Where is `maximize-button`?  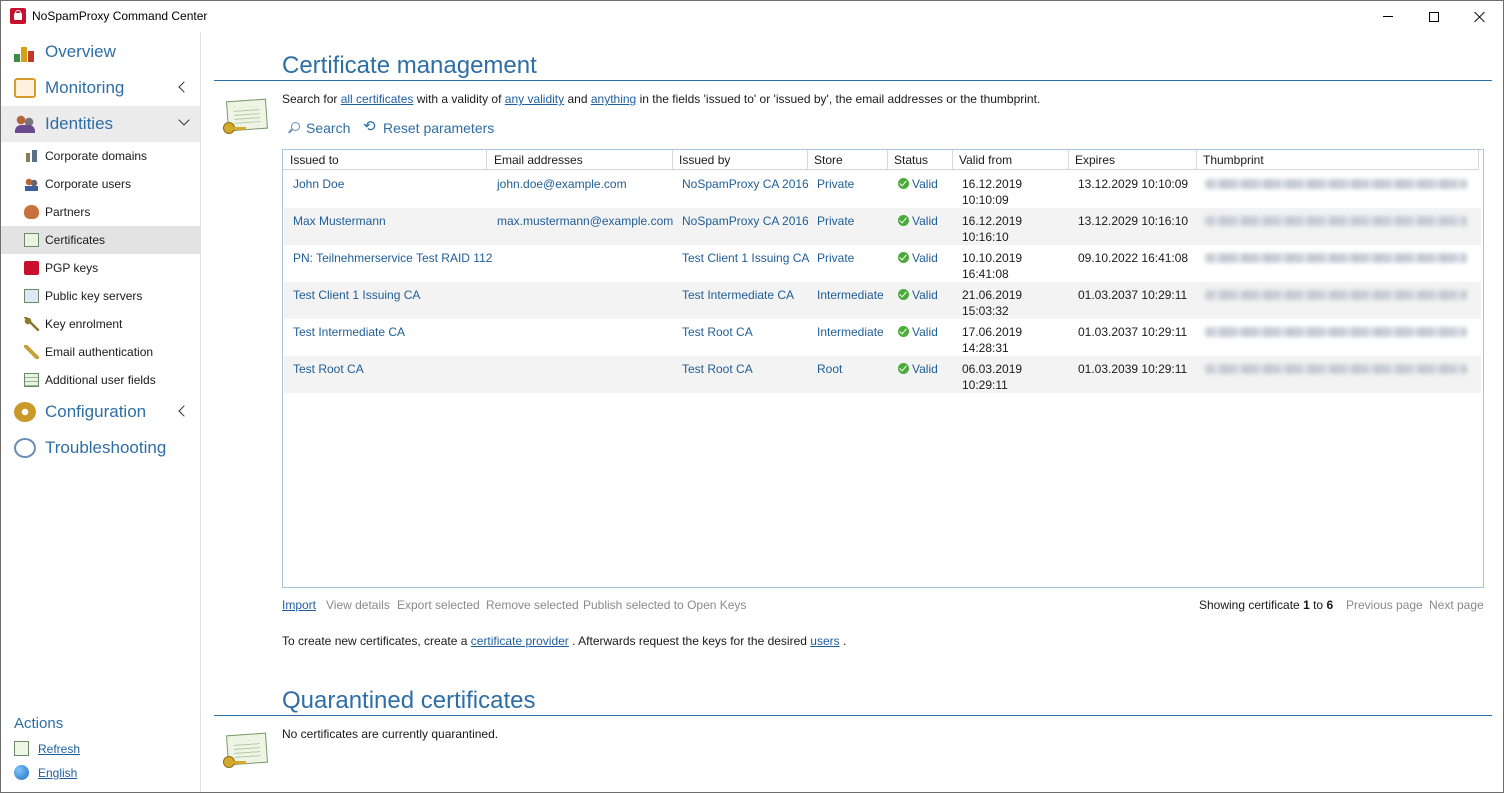
maximize-button is located at coordinates (1434, 16).